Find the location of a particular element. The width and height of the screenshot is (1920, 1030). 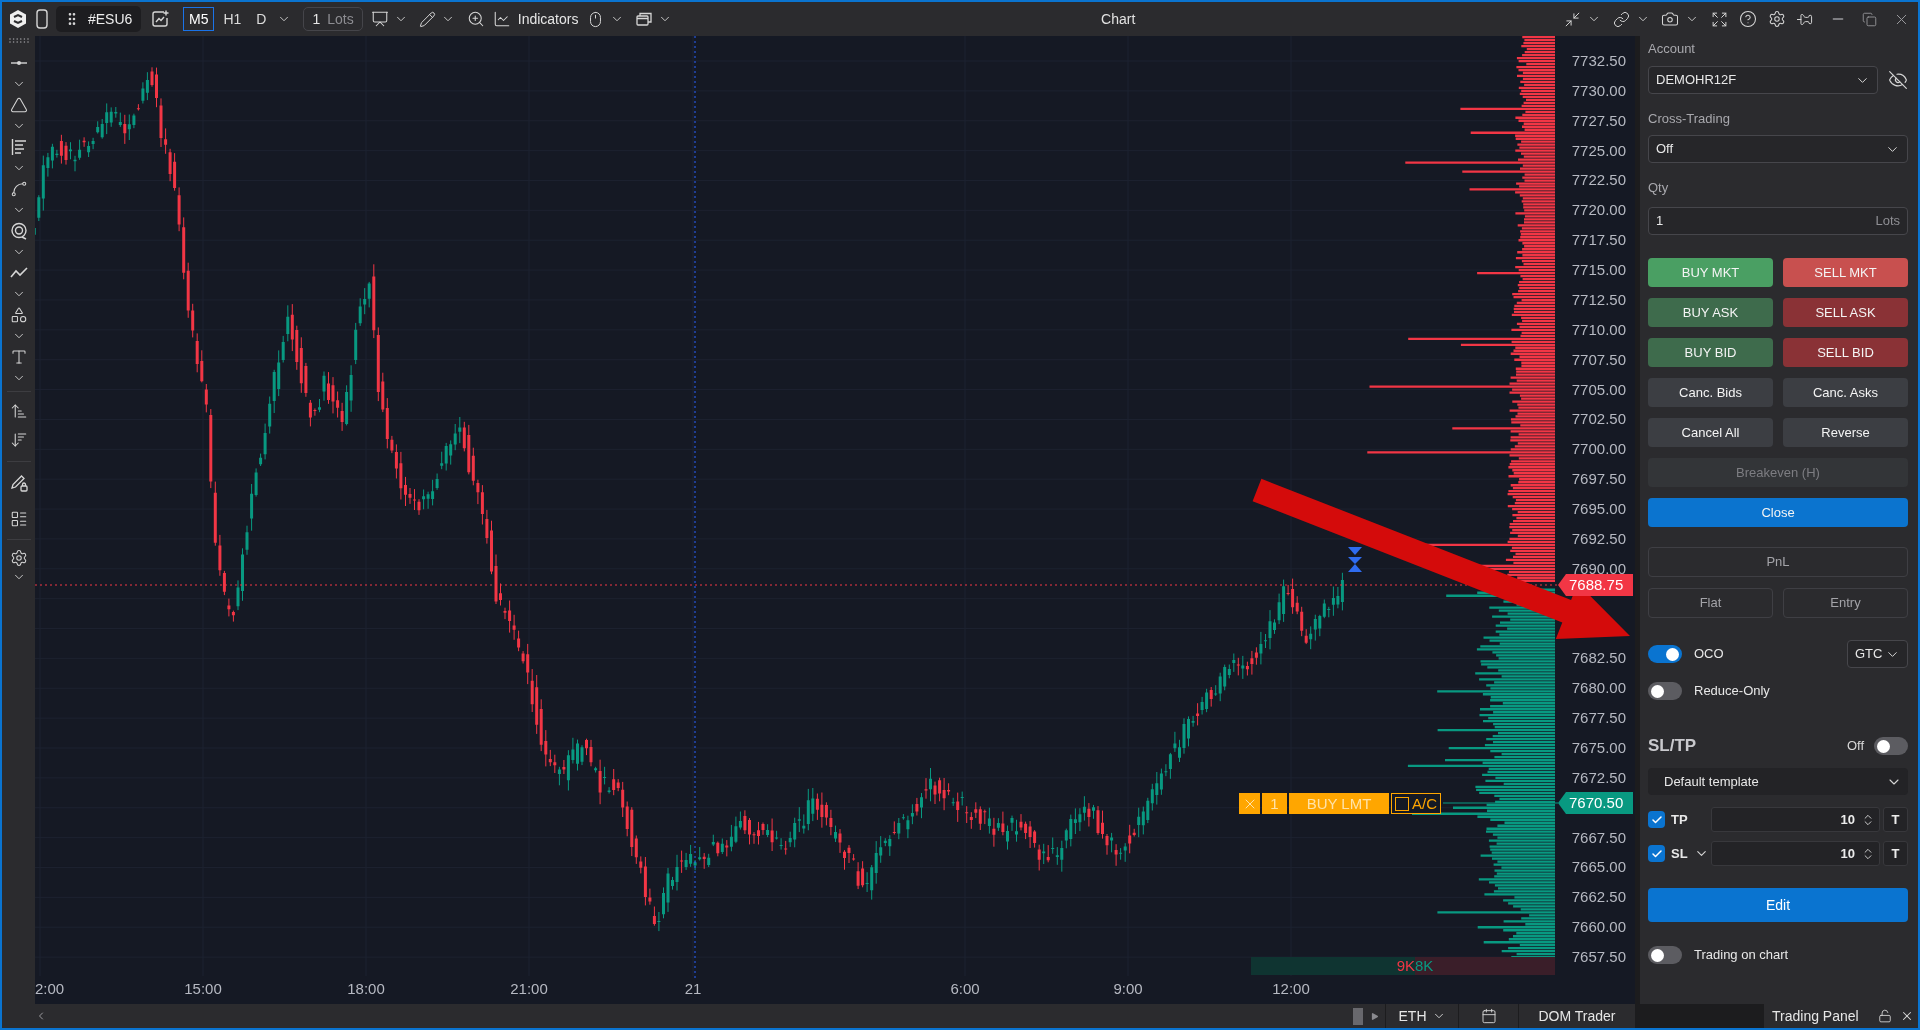

order-button: Cancel All is located at coordinates (1710, 432).